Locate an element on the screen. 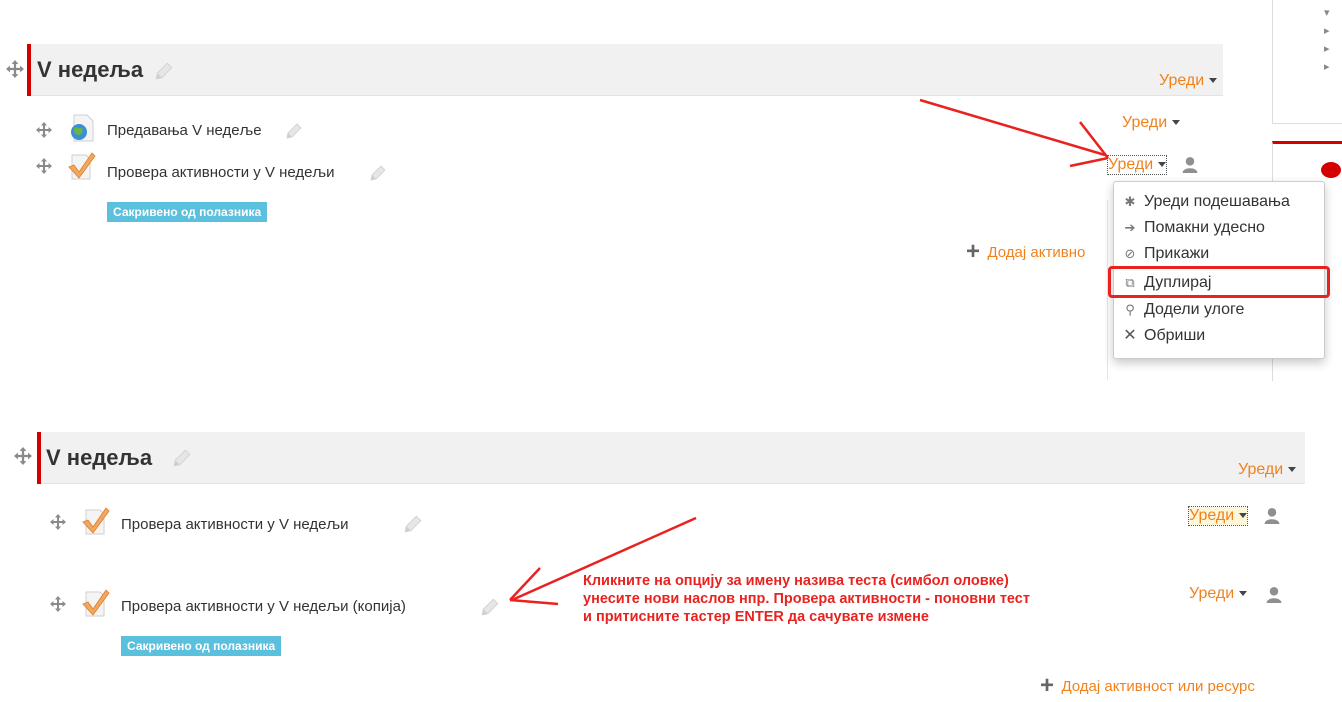 Image resolution: width=1342 pixels, height=702 pixels. add-activity-label: Додај активно is located at coordinates (1036, 252).